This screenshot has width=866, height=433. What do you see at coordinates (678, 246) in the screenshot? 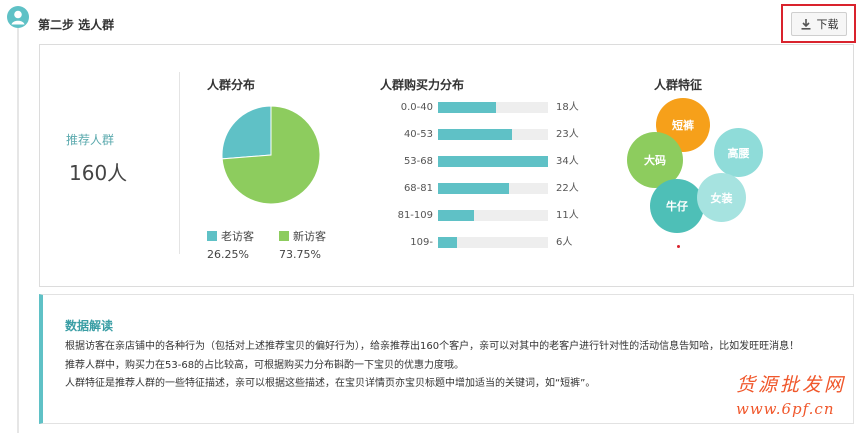
I see `red-dot` at bounding box center [678, 246].